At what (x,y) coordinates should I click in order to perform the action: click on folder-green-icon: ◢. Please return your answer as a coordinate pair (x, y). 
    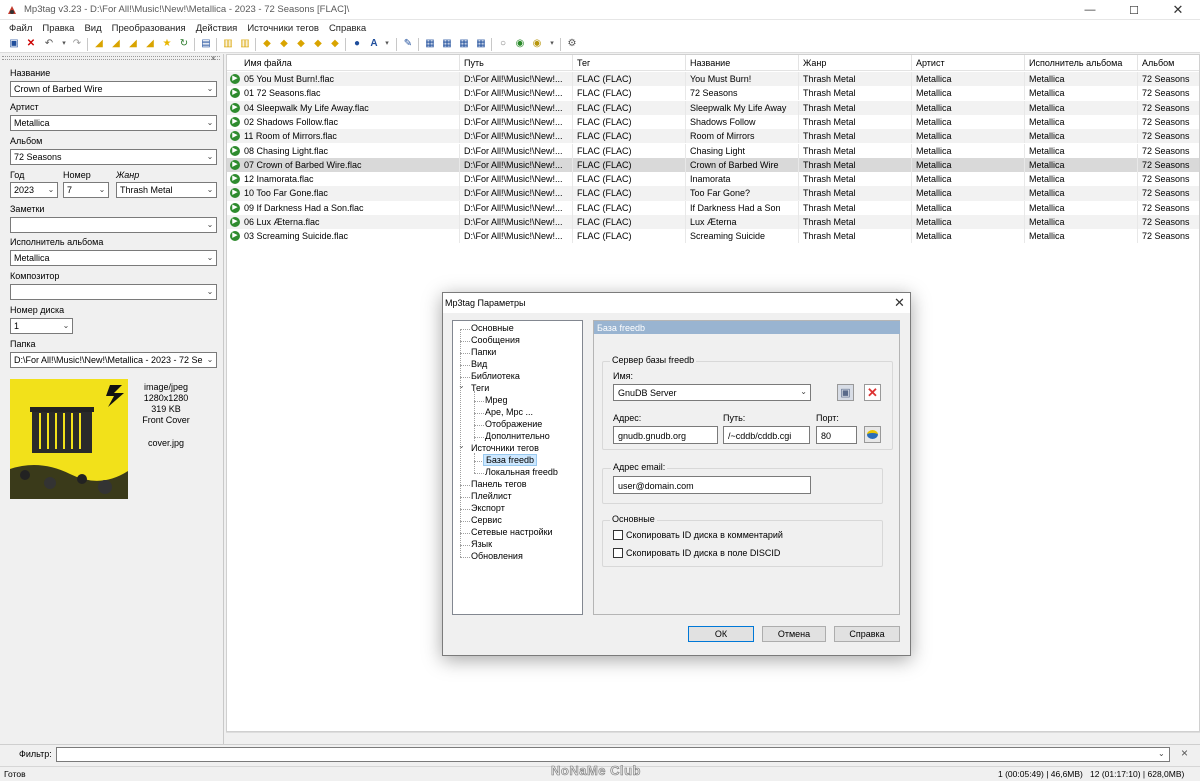
    Looking at the image, I should click on (99, 44).